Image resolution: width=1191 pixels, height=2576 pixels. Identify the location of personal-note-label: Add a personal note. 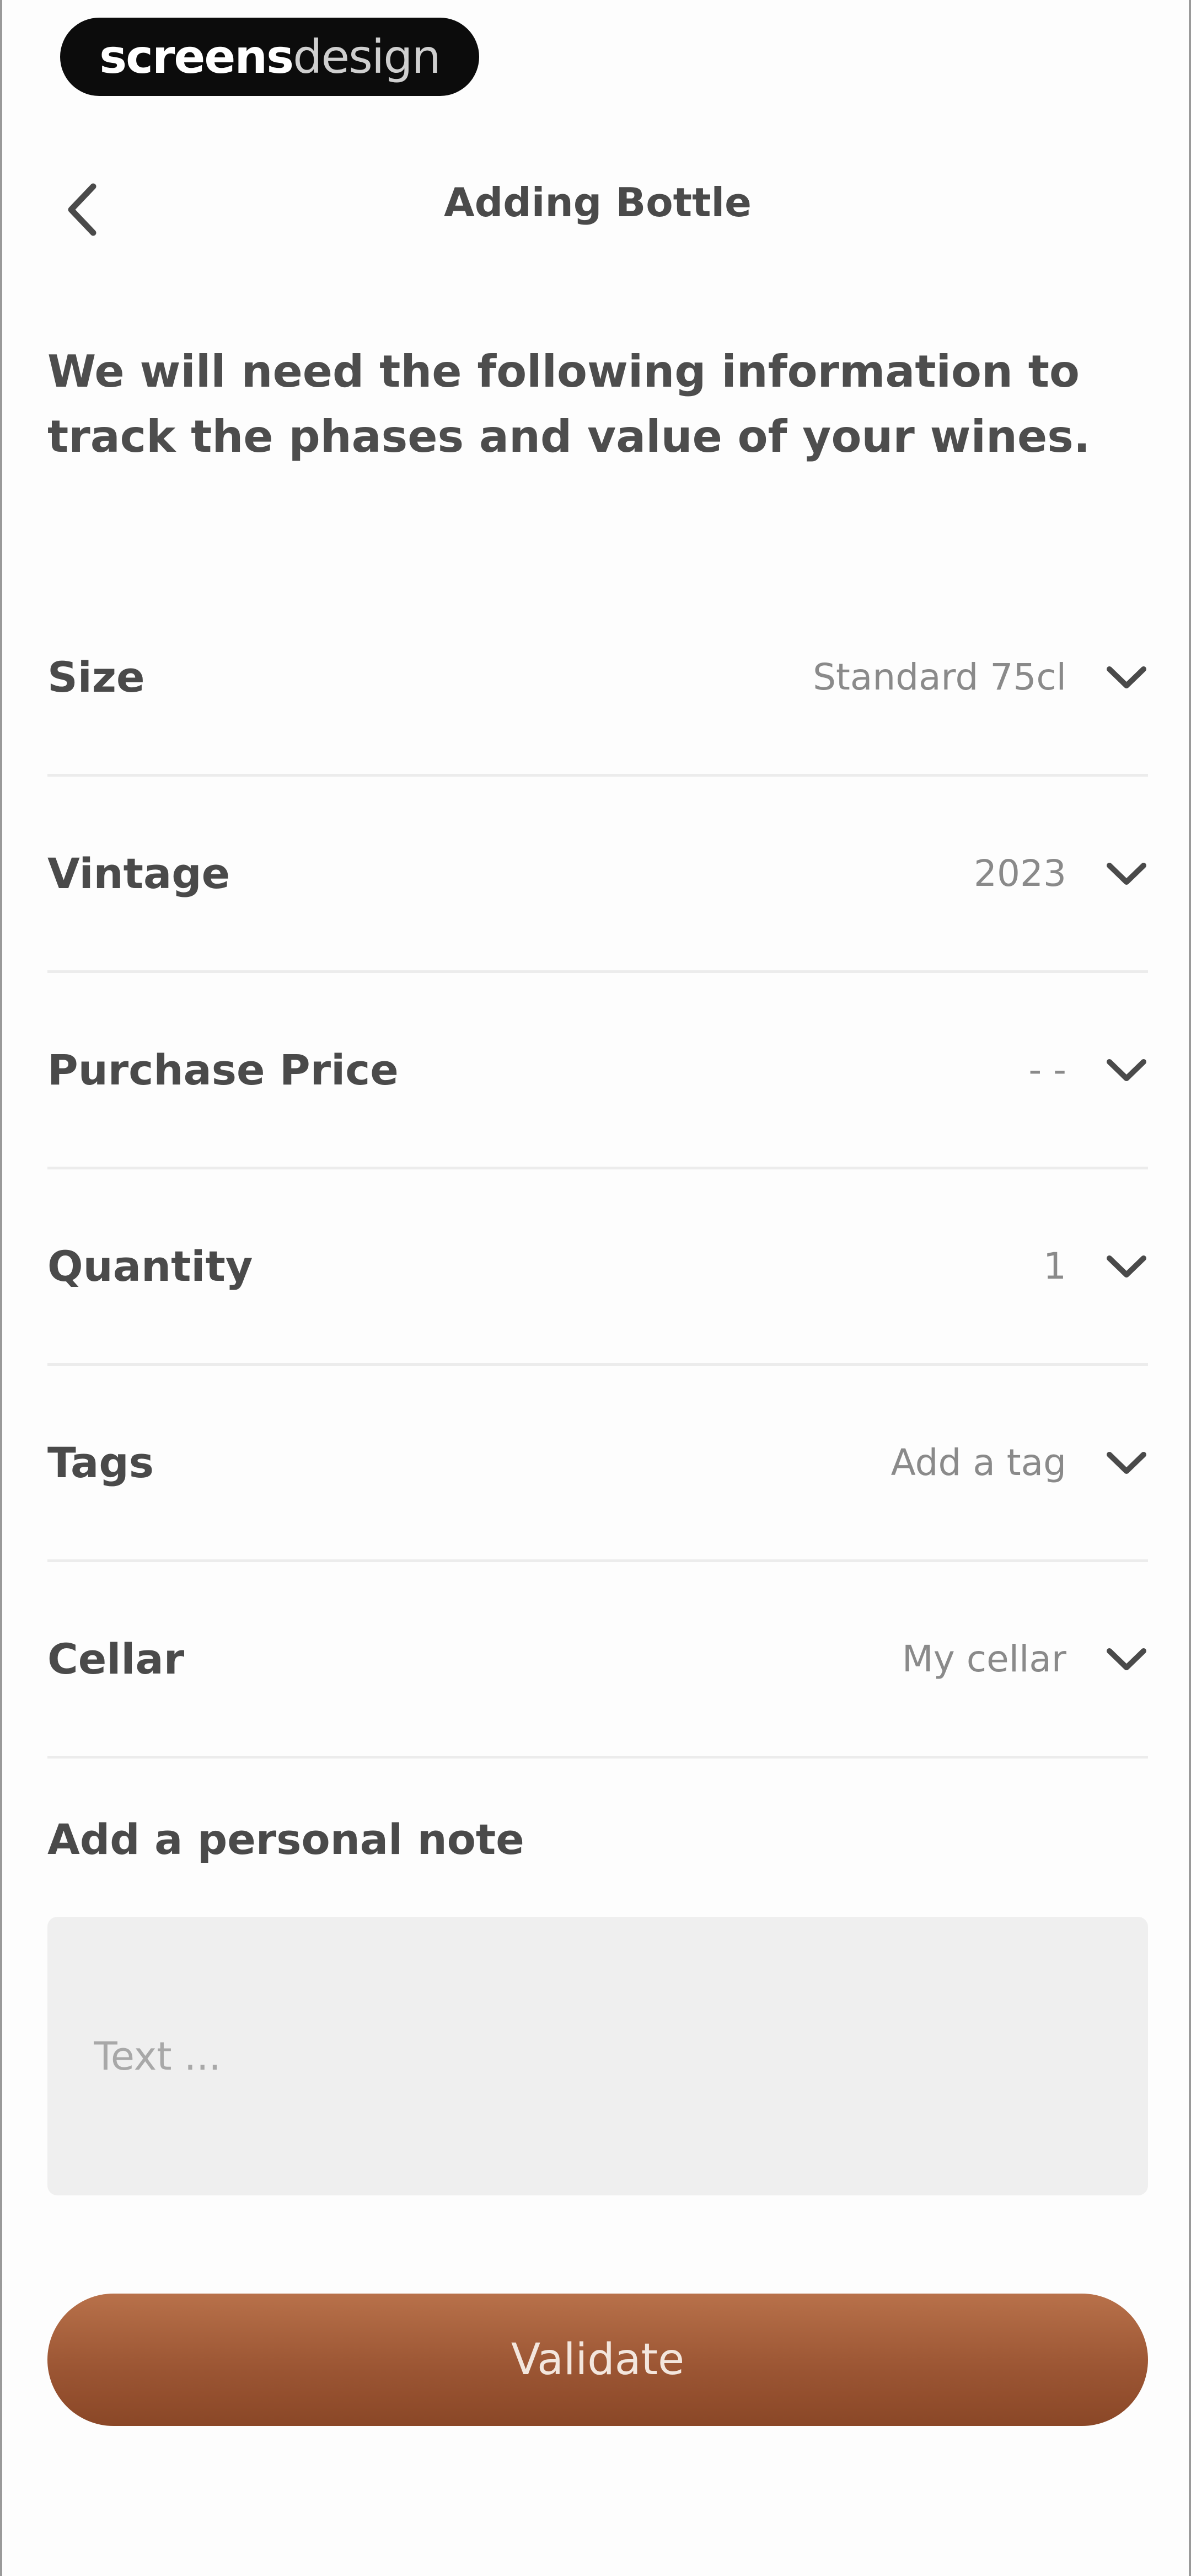
(285, 1839).